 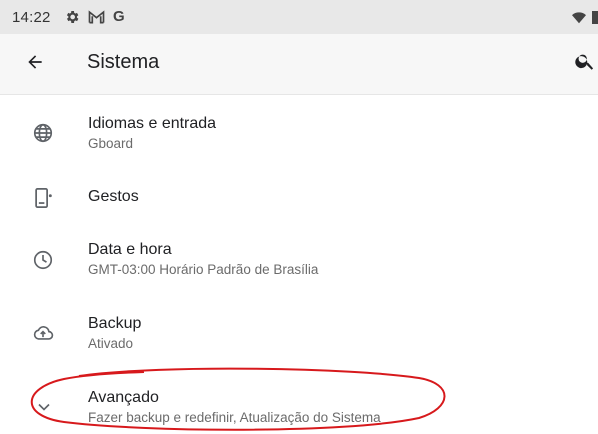 I want to click on chevron-down-icon, so click(x=44, y=407).